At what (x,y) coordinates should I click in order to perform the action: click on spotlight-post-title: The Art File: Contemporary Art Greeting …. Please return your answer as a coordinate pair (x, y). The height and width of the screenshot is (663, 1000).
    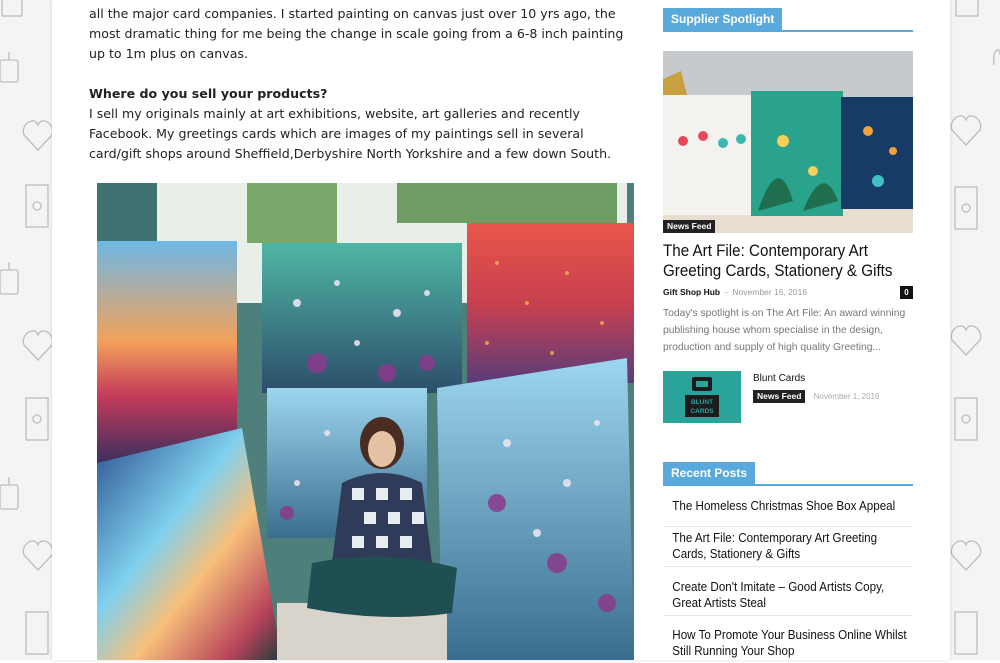
    Looking at the image, I should click on (788, 261).